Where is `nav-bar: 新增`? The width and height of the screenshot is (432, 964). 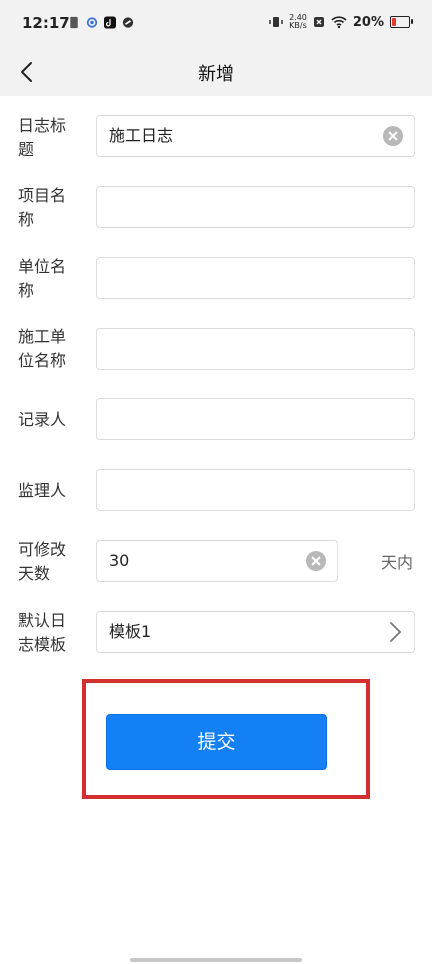 nav-bar: 新增 is located at coordinates (216, 72).